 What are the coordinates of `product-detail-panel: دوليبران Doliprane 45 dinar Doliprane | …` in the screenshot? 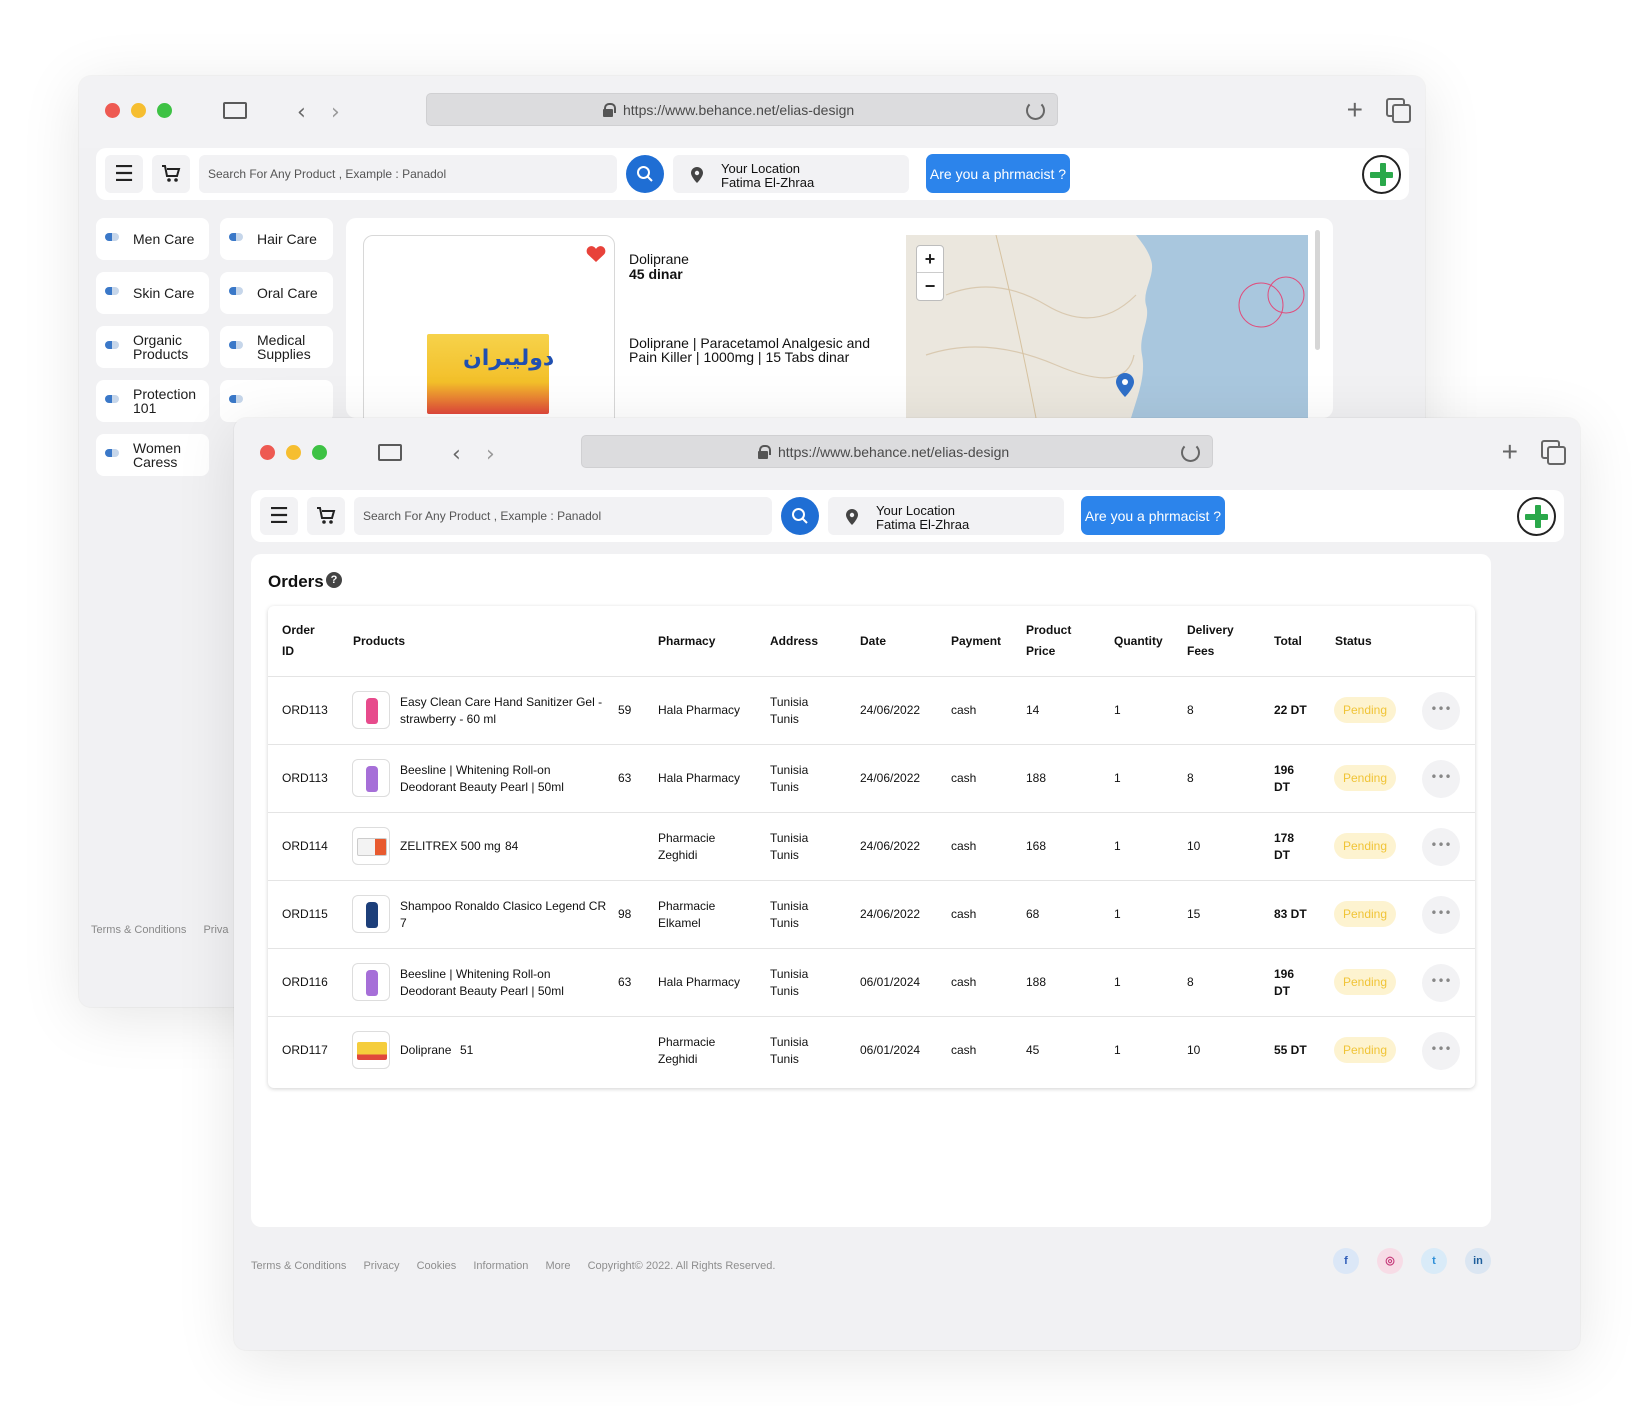 It's located at (839, 318).